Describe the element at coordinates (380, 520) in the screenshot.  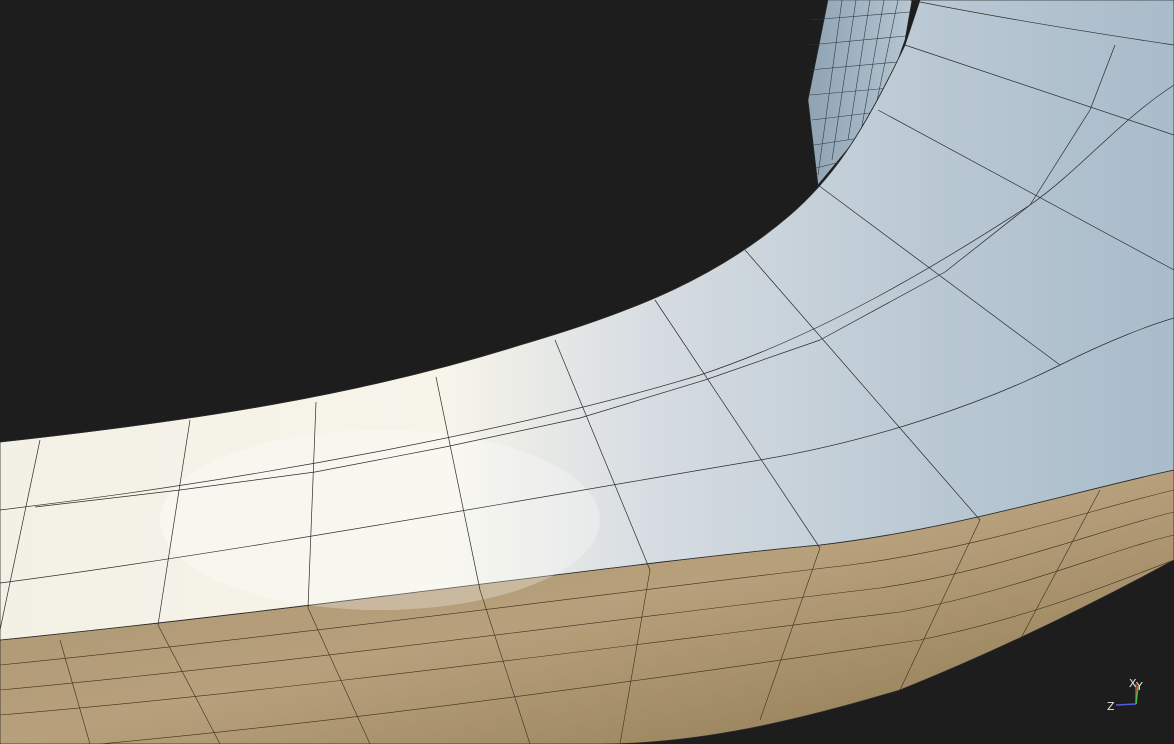
I see `specular-highlight` at that location.